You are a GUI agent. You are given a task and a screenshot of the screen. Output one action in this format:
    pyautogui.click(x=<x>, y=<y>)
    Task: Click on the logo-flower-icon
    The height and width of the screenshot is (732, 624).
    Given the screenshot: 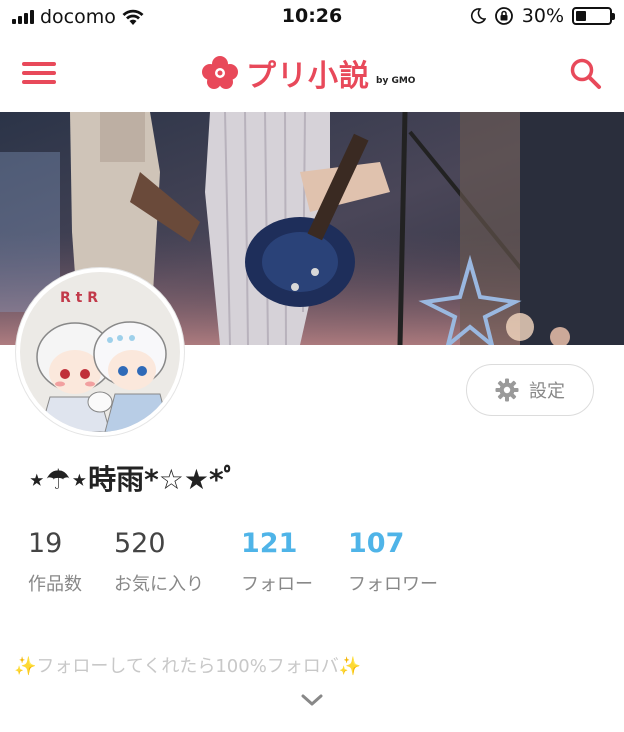 What is the action you would take?
    pyautogui.click(x=220, y=72)
    